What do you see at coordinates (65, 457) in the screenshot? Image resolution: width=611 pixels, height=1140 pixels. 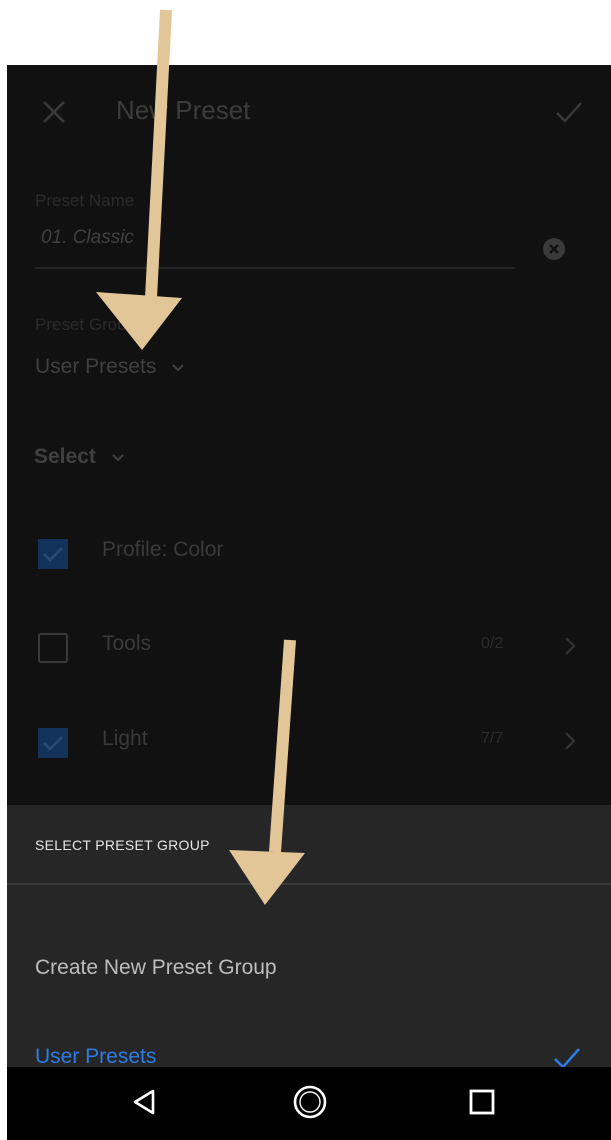 I see `select-dropdown: Select` at bounding box center [65, 457].